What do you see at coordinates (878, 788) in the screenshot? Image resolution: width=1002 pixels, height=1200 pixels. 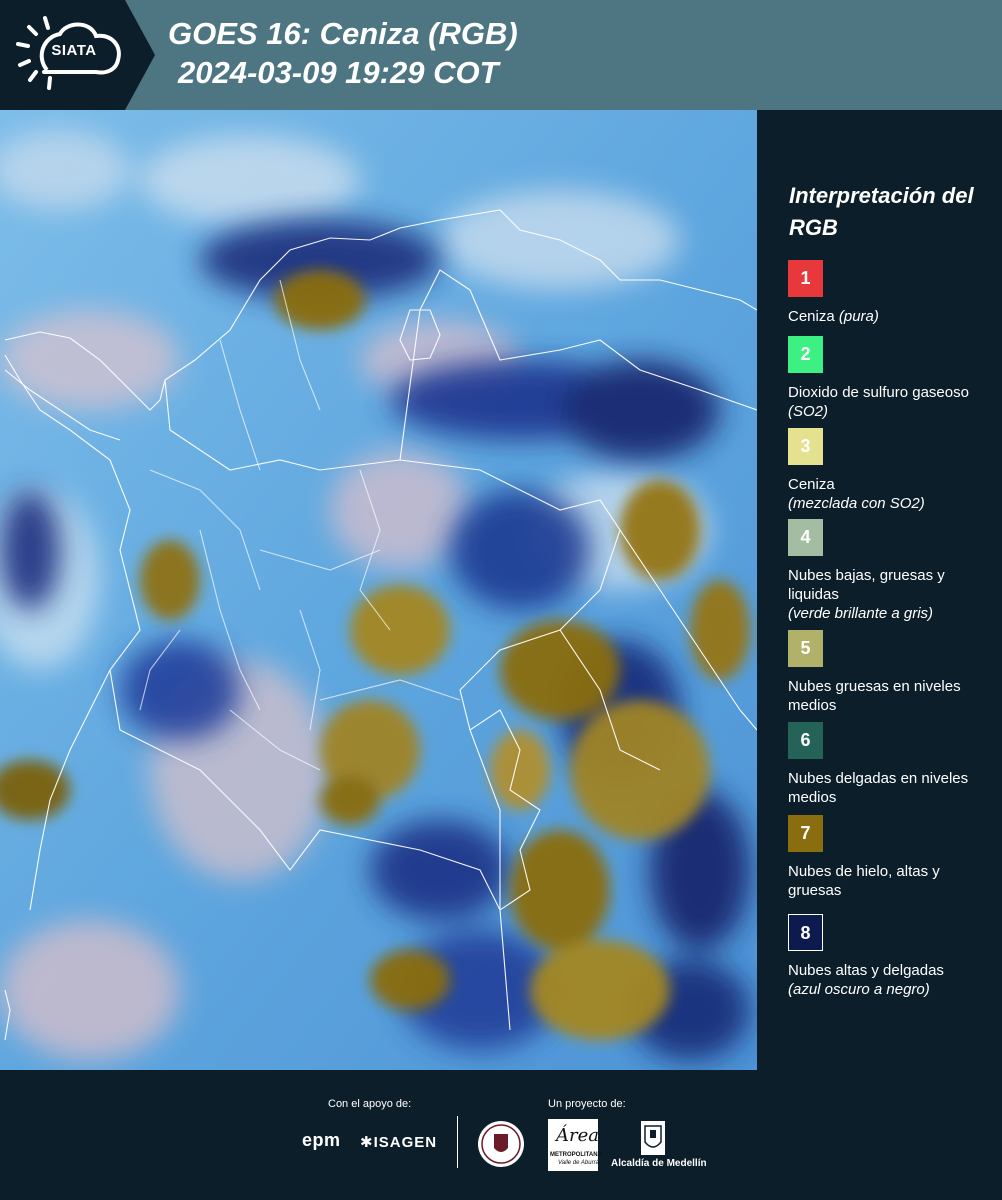 I see `legend-label-6: Nubes delgadas en niveles medios` at bounding box center [878, 788].